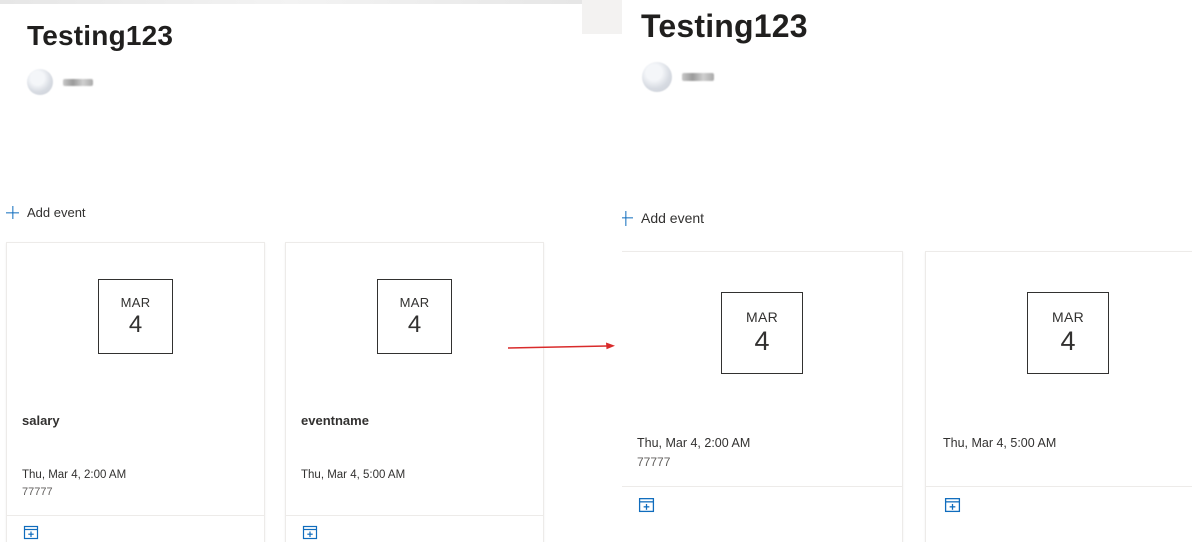 The image size is (1192, 542). What do you see at coordinates (135, 392) in the screenshot?
I see `event-card: MAR 4 salary Thu, Mar 4, 2:00 AM 77777` at bounding box center [135, 392].